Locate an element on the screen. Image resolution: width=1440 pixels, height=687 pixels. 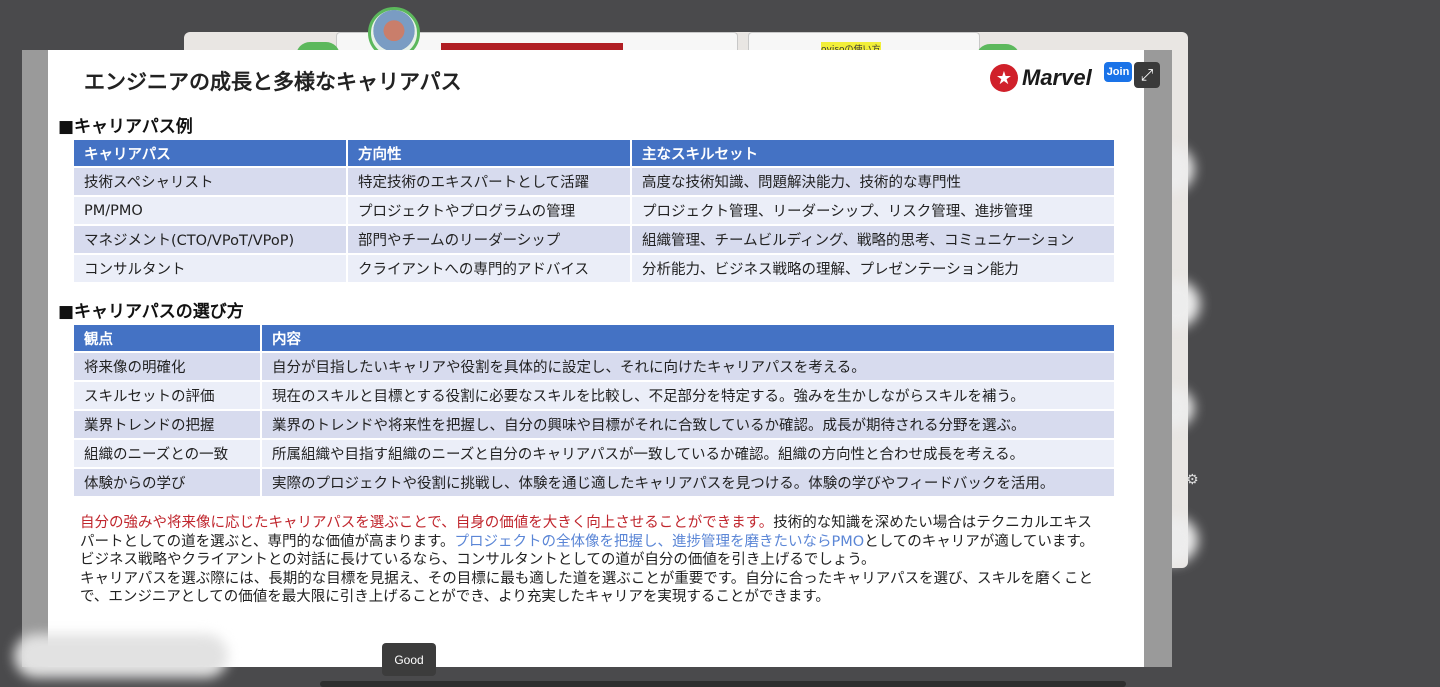
section-heading-career-examples: ■キャリアパス例 is located at coordinates (125, 127).